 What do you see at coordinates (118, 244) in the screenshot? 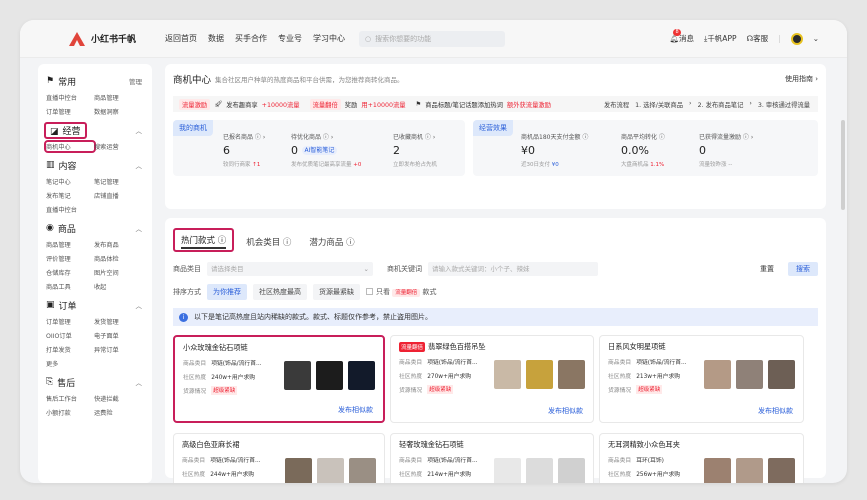
I see `sidebar-item-publish-goods: 发布商品` at bounding box center [118, 244].